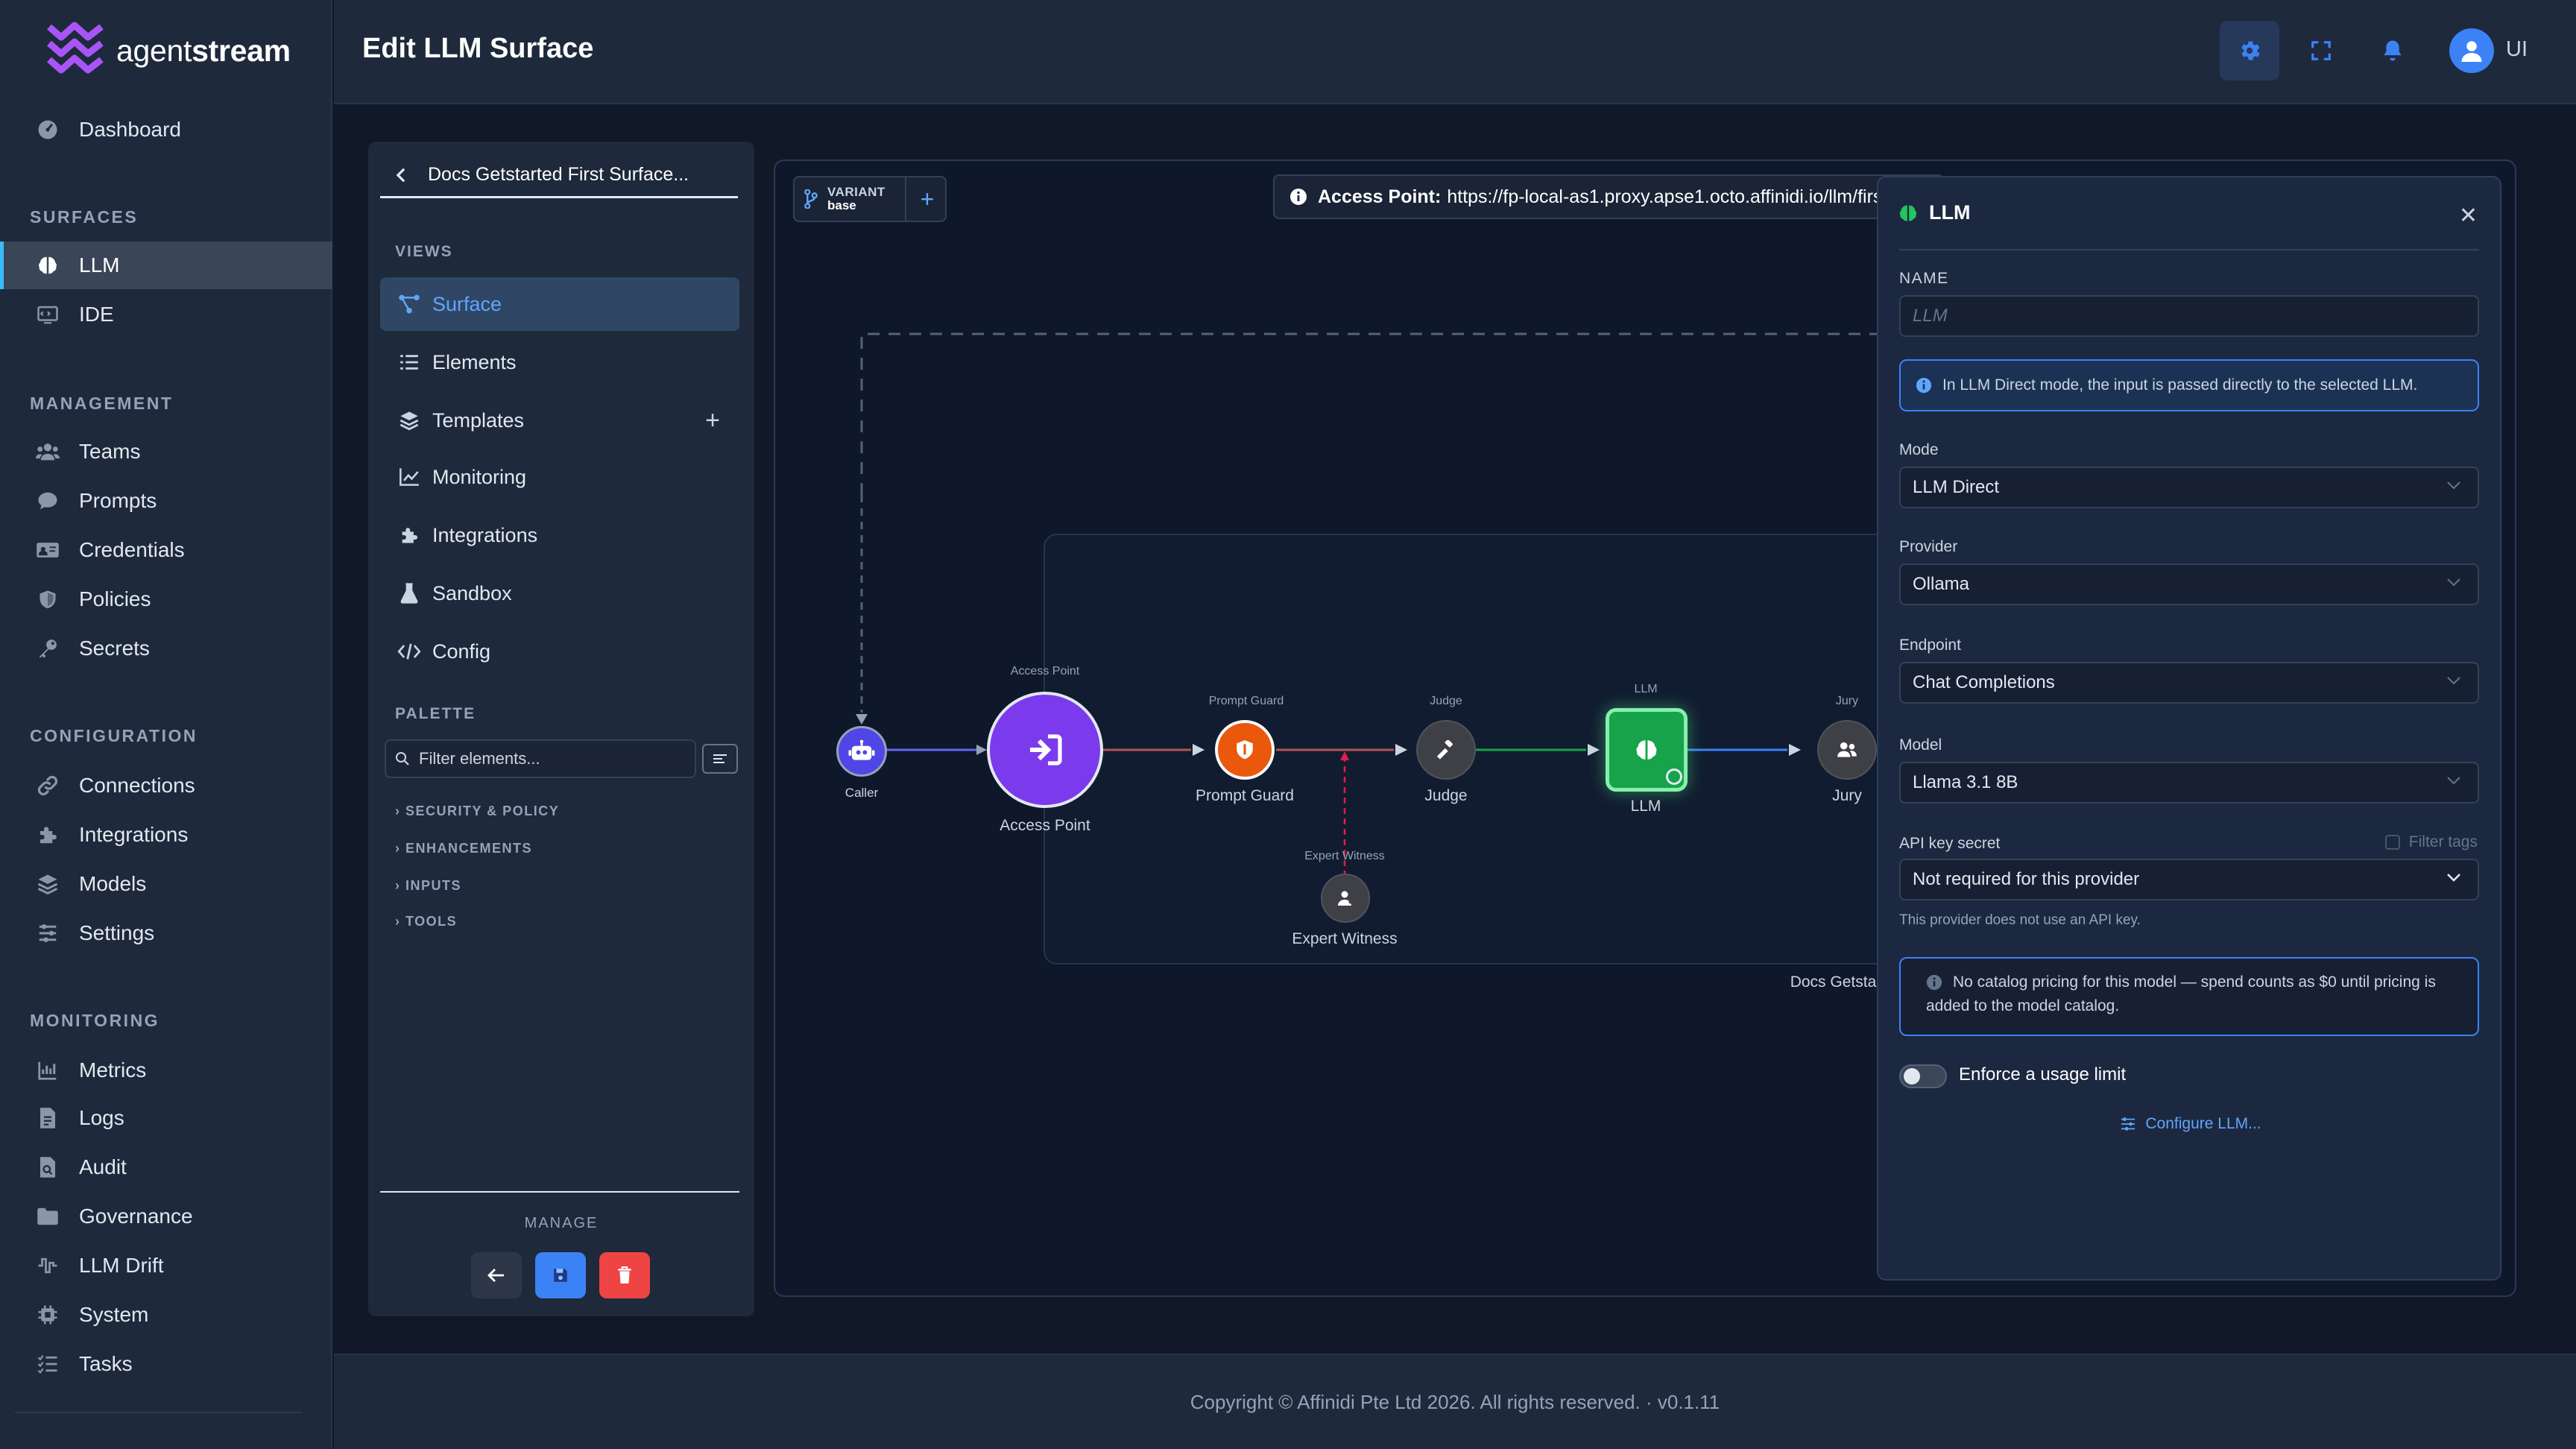 The image size is (2576, 1449). I want to click on user-name: UI, so click(2517, 50).